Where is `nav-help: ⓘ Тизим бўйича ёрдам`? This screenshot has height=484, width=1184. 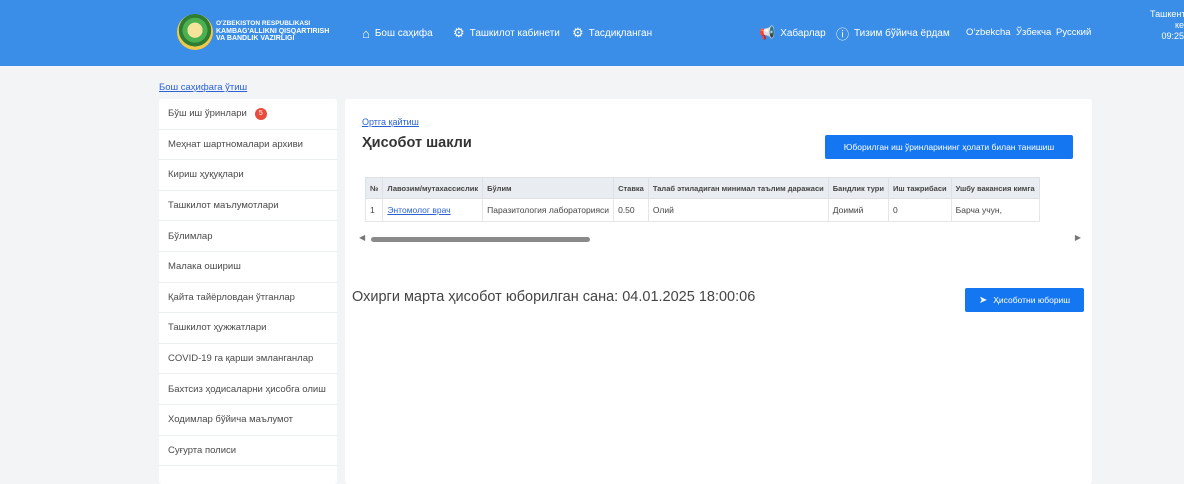
nav-help: ⓘ Тизим бўйича ёрдам is located at coordinates (893, 33).